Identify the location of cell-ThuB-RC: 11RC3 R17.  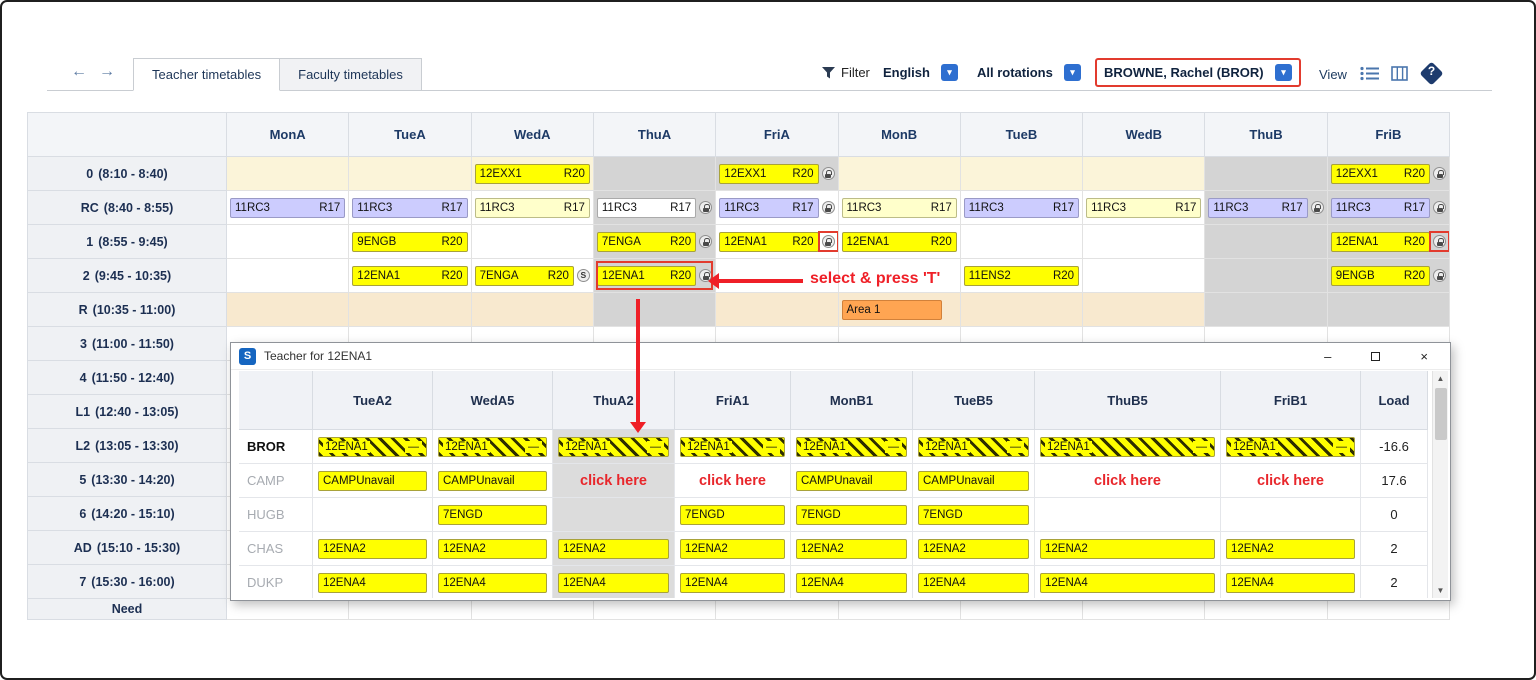
(1266, 208).